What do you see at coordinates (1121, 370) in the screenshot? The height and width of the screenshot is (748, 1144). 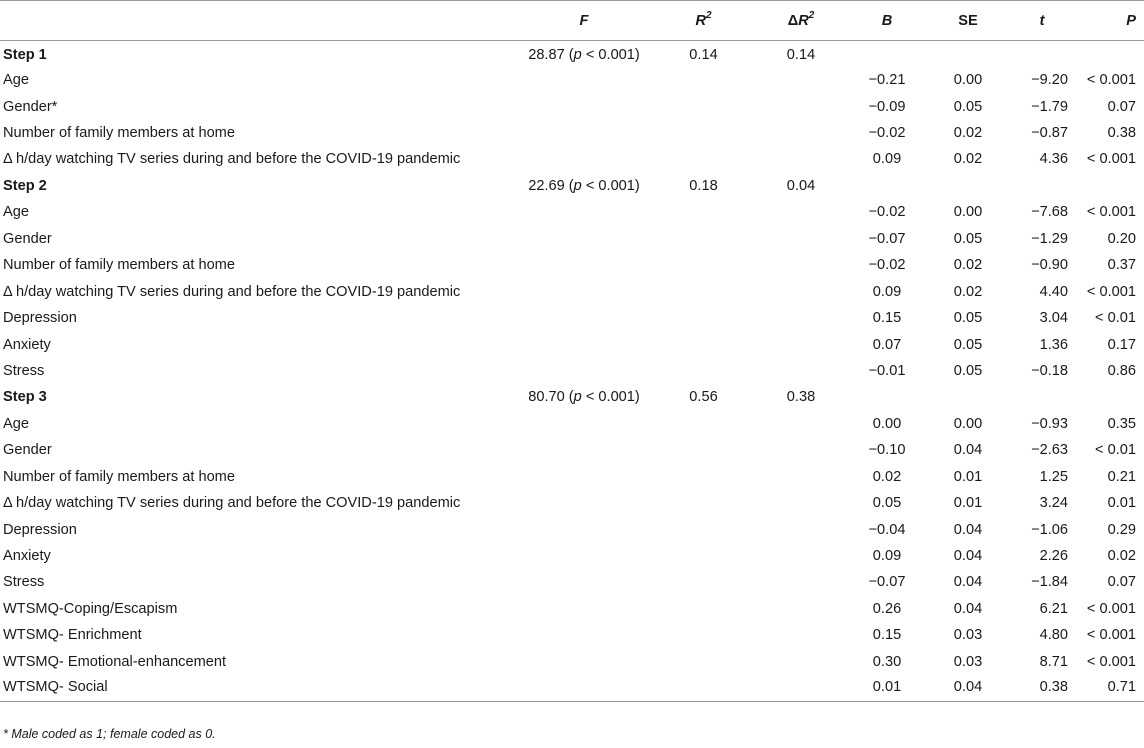 I see `p-value: 0.86` at bounding box center [1121, 370].